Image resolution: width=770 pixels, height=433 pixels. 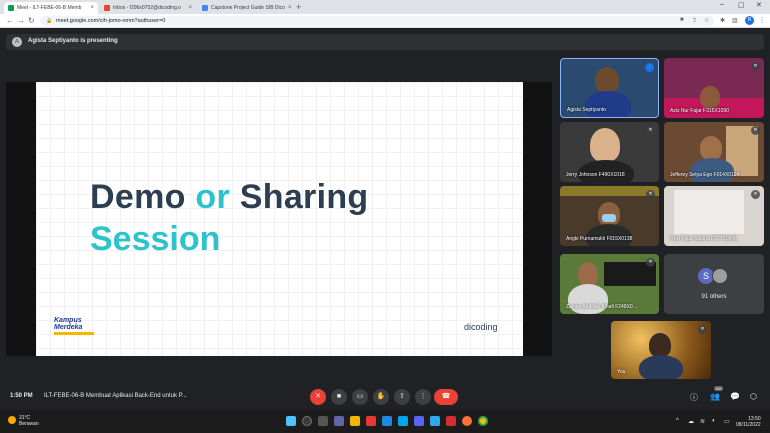 What do you see at coordinates (722, 4) in the screenshot?
I see `minimize-icon: –` at bounding box center [722, 4].